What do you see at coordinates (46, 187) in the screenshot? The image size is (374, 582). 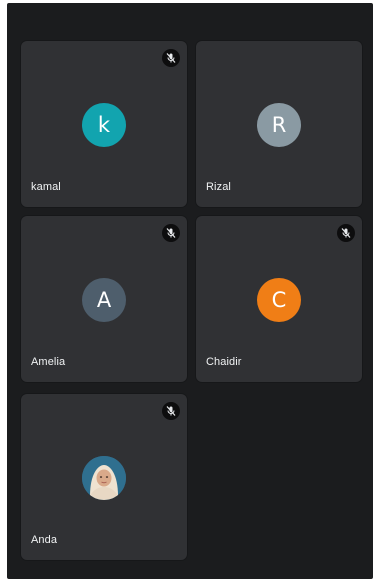 I see `participant-name: kamal` at bounding box center [46, 187].